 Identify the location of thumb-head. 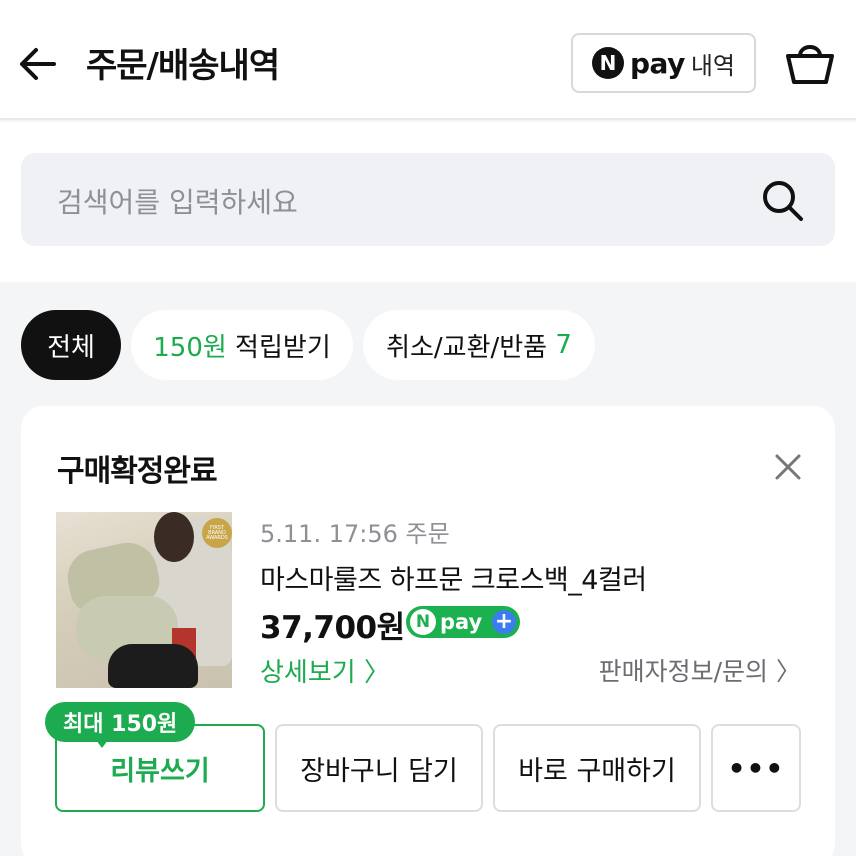
(174, 537).